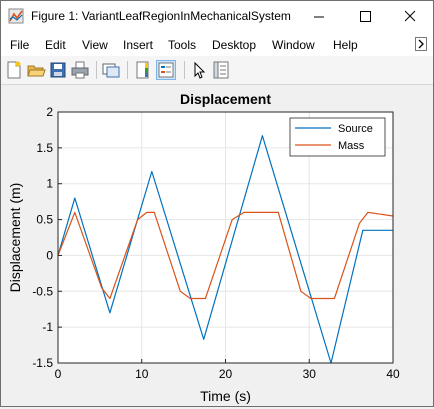 The width and height of the screenshot is (434, 409). Describe the element at coordinates (410, 16) in the screenshot. I see `close-button` at that location.